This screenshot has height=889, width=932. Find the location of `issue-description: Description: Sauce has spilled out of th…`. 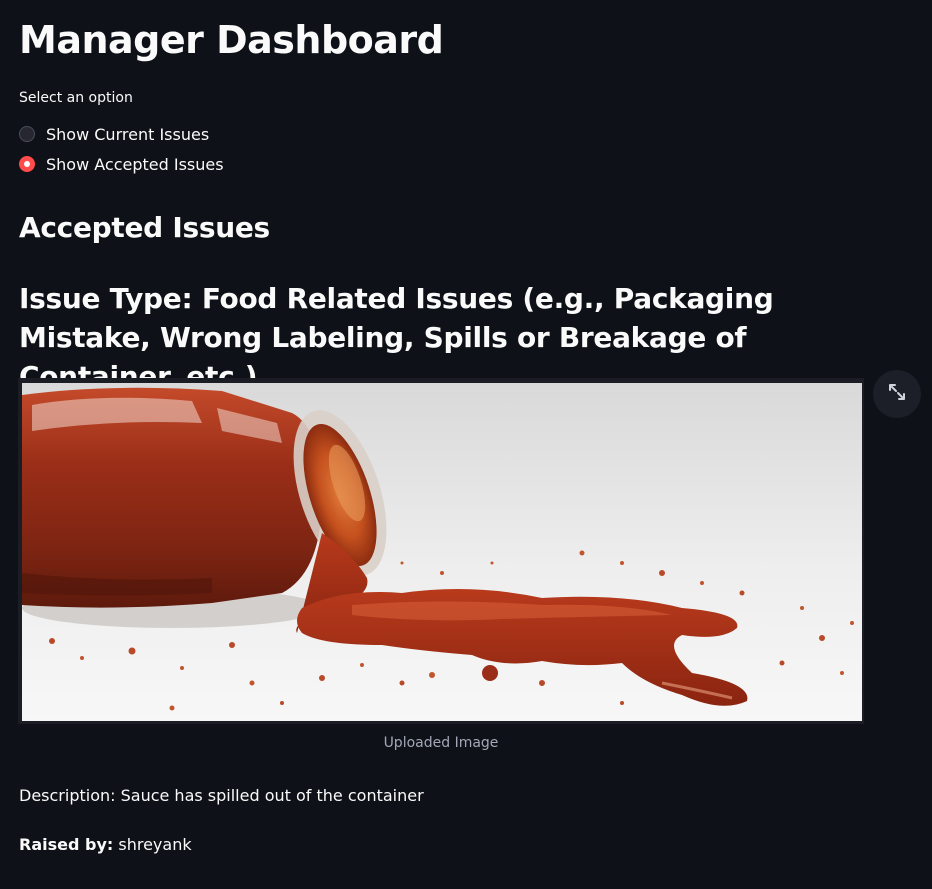

issue-description: Description: Sauce has spilled out of th… is located at coordinates (221, 795).